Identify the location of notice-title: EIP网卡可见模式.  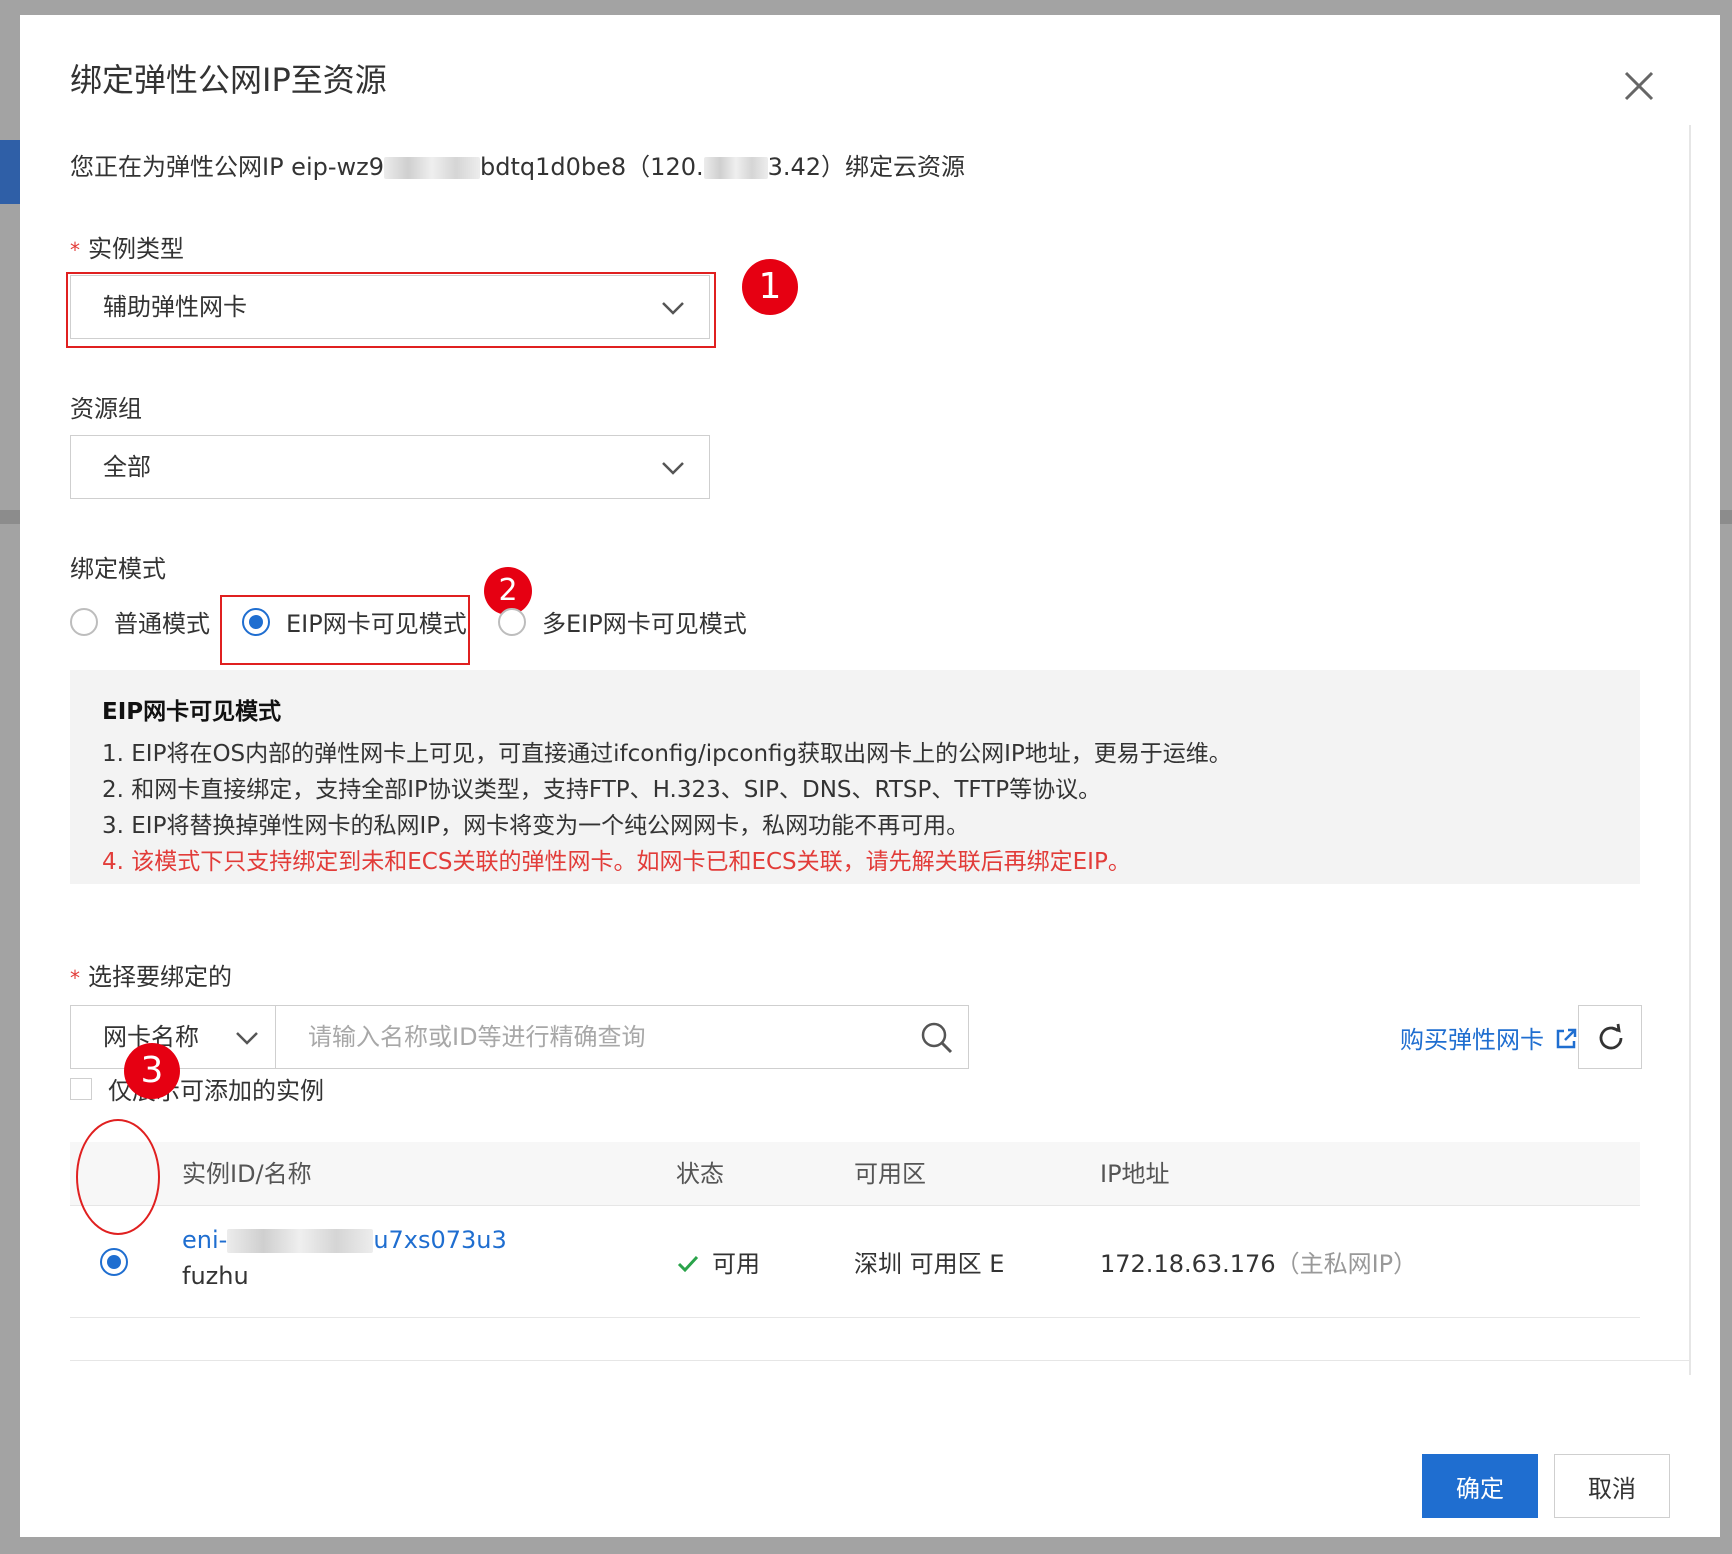
(192, 712).